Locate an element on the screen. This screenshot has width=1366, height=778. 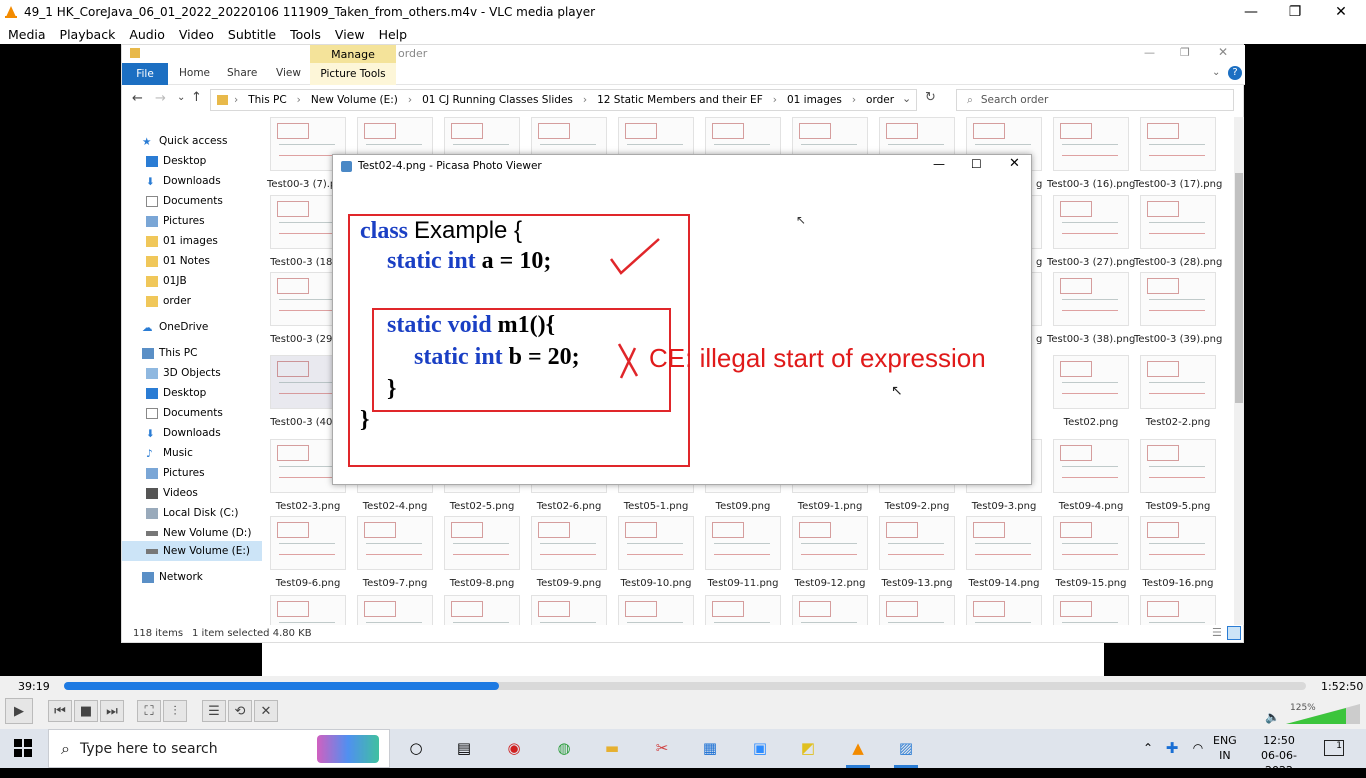
volume-slider is located at coordinates (1323, 714).